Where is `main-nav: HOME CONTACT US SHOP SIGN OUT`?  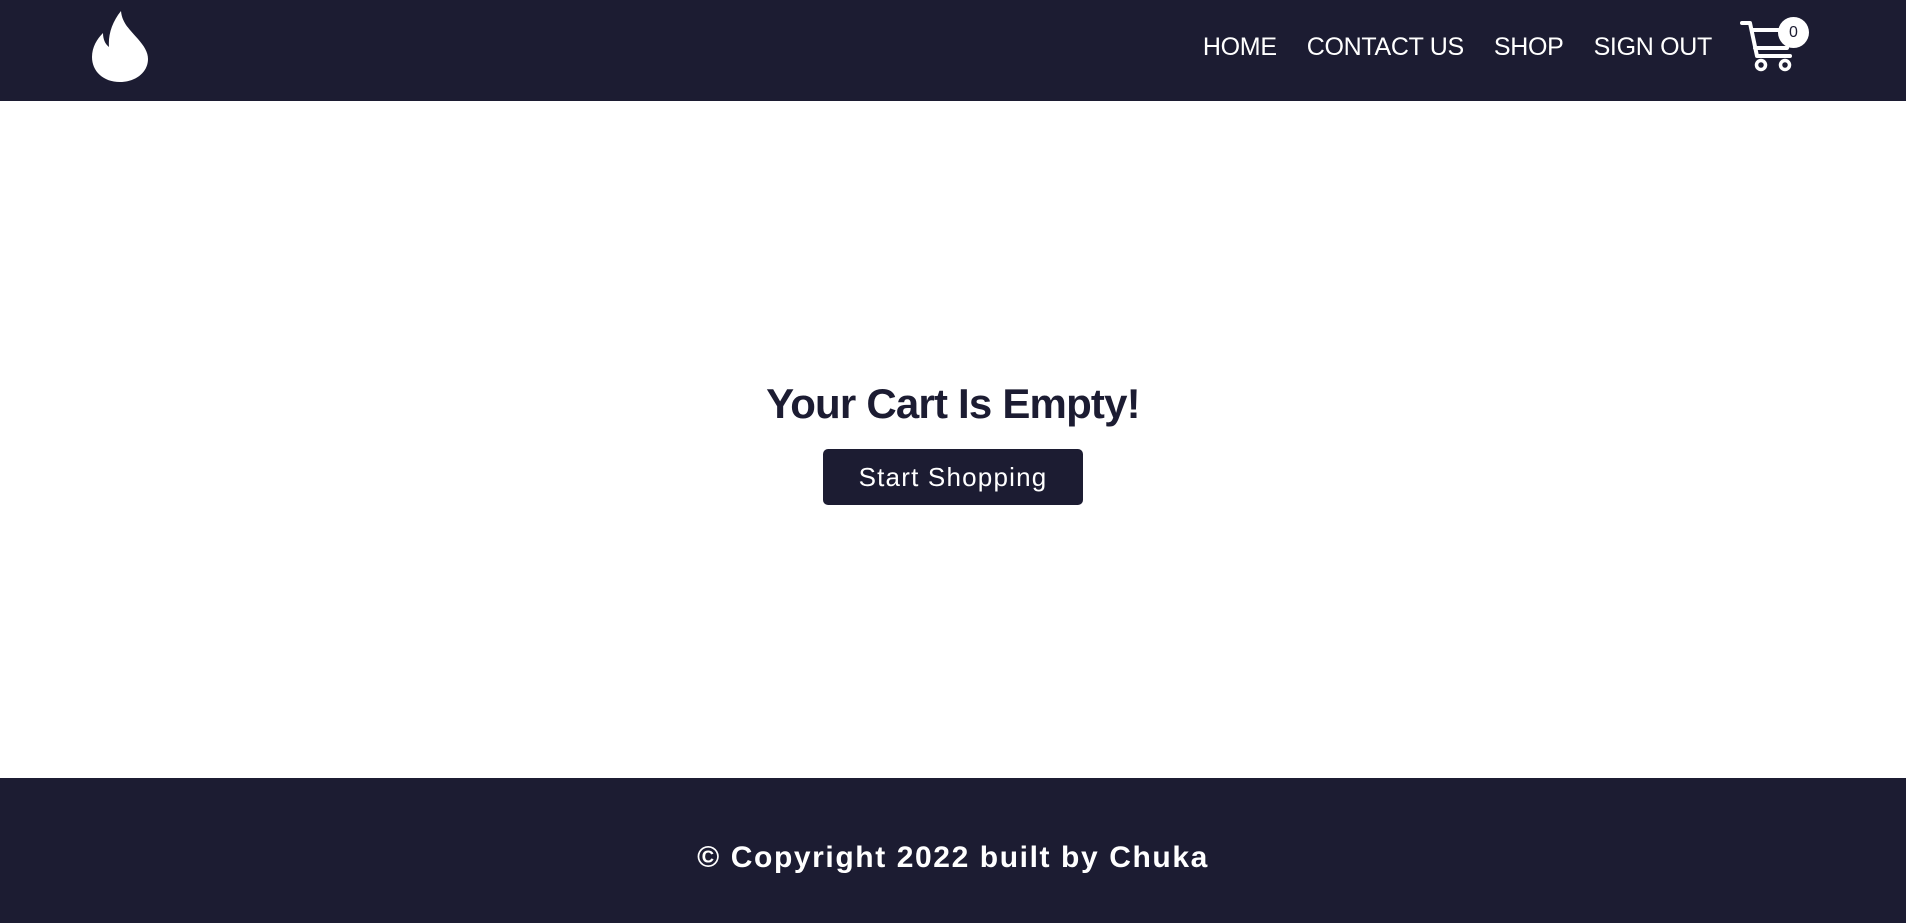 main-nav: HOME CONTACT US SHOP SIGN OUT is located at coordinates (1457, 47).